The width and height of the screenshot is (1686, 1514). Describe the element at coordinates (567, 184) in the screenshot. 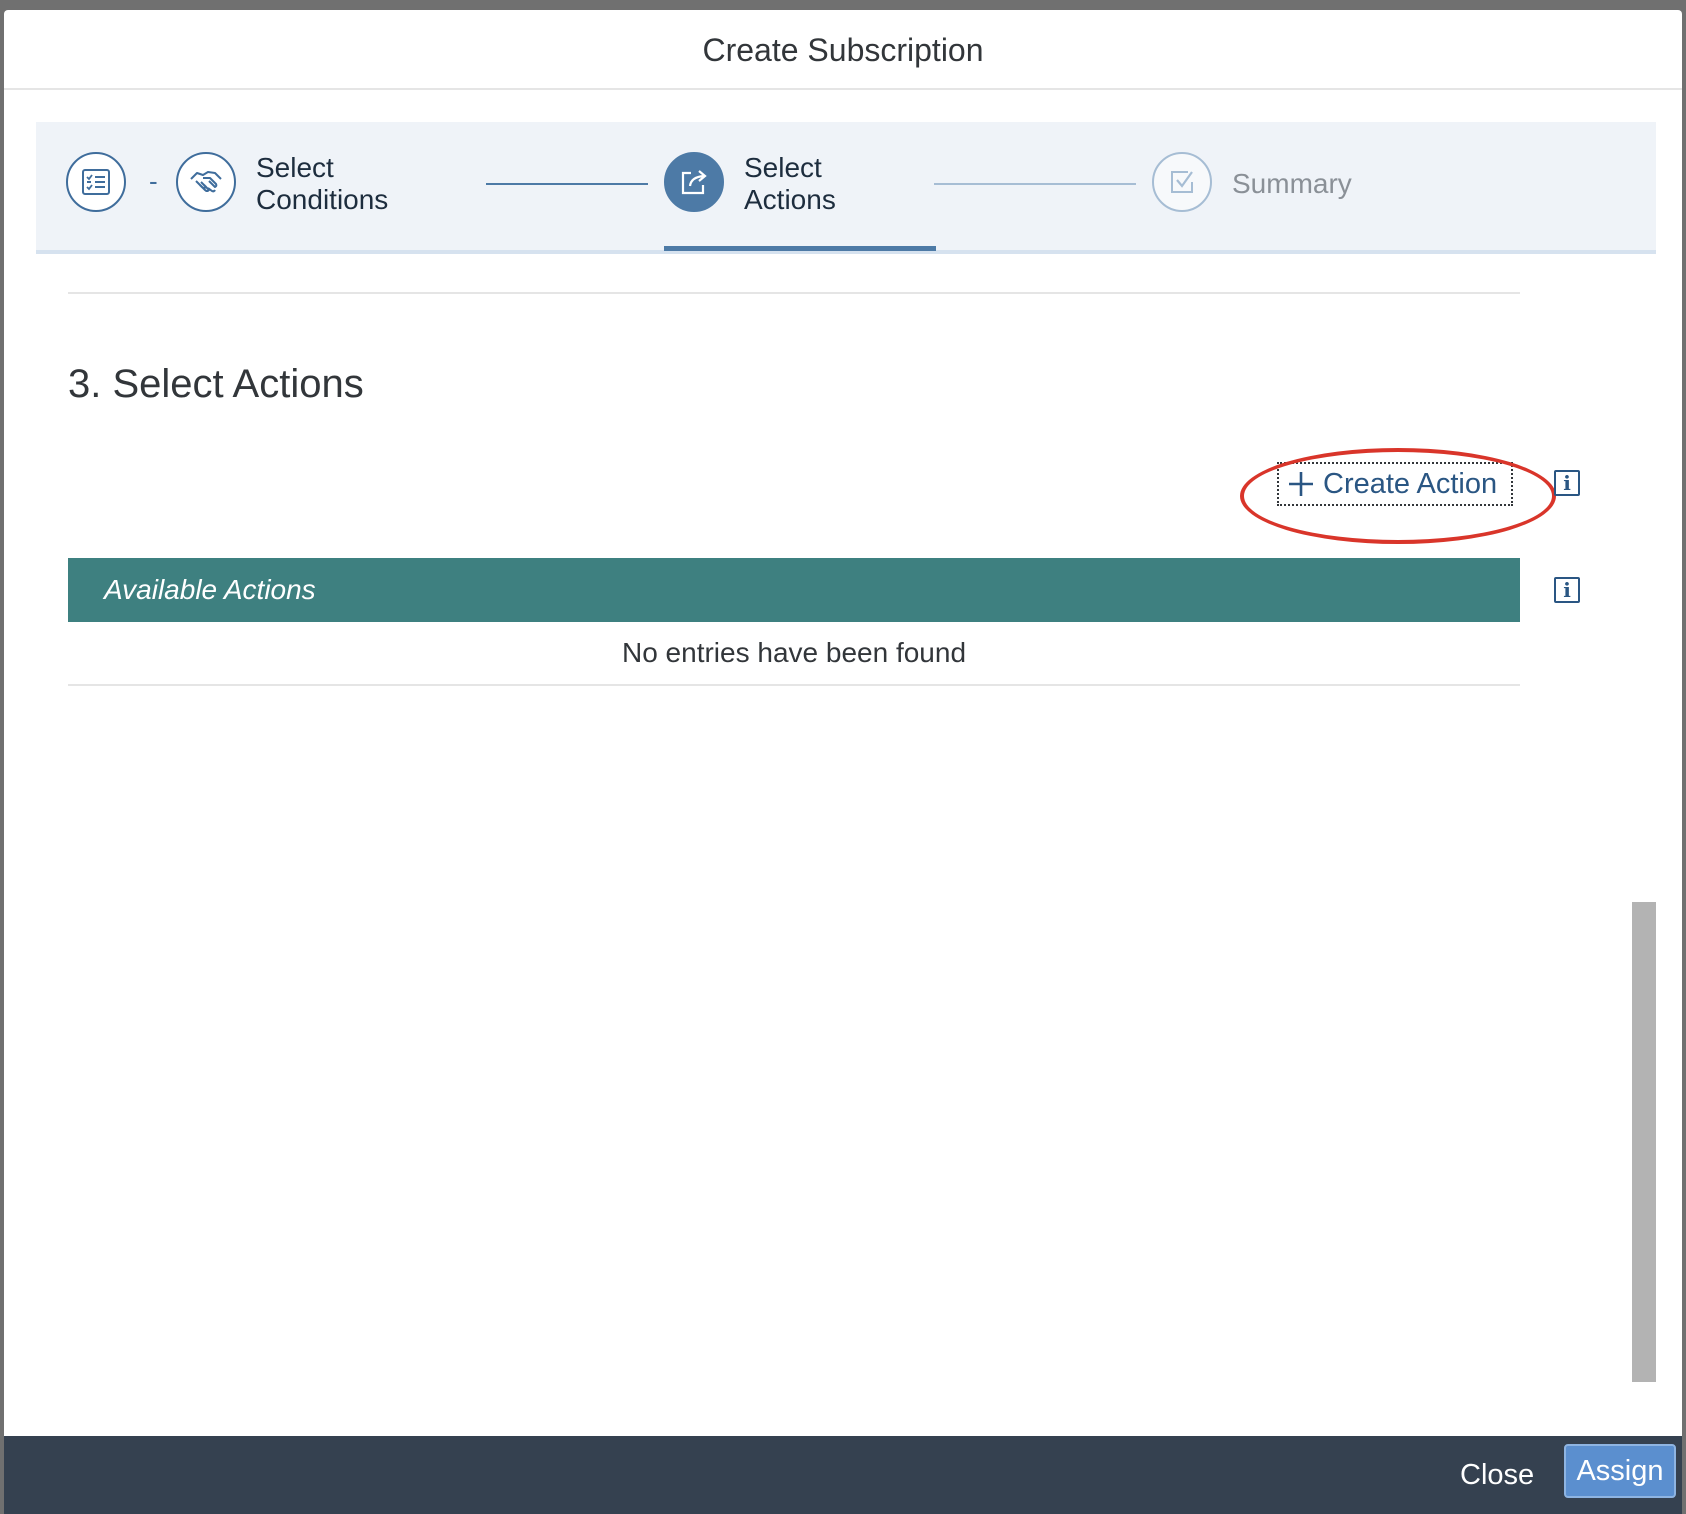

I see `wizard-connector` at that location.